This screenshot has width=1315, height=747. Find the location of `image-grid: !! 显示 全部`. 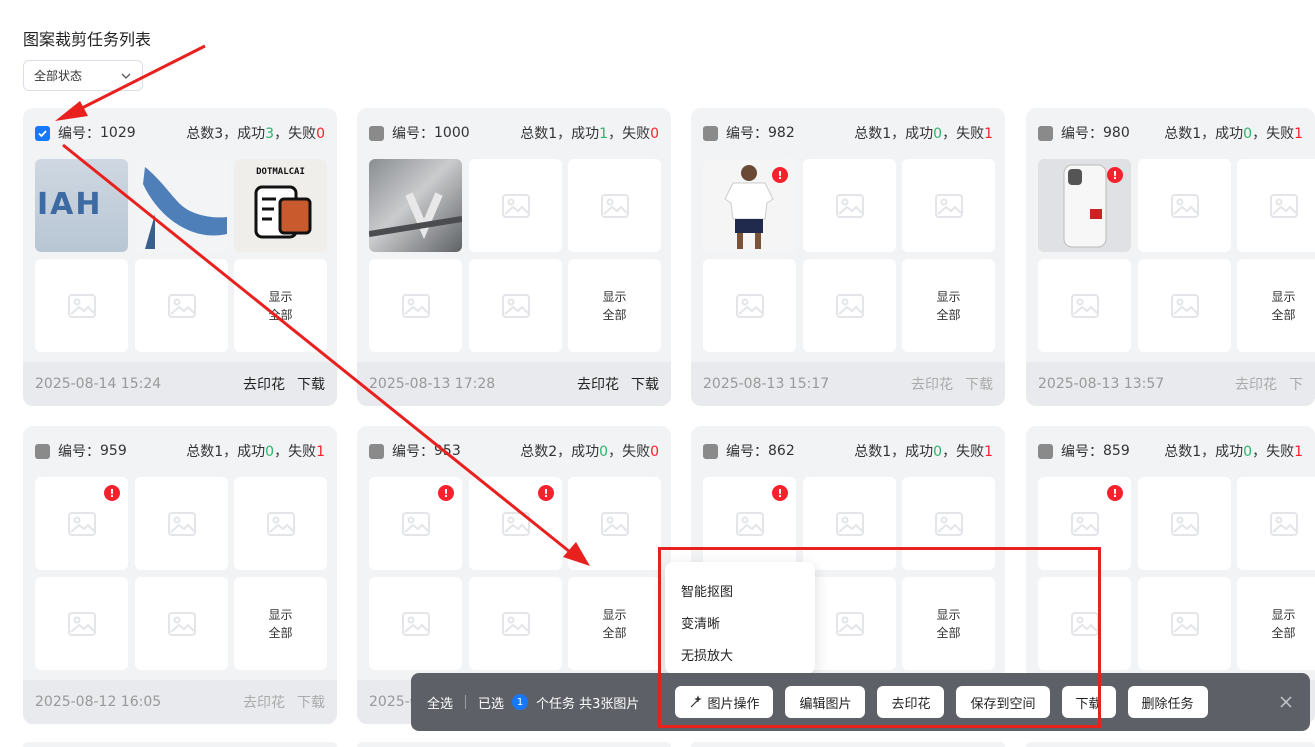

image-grid: !! 显示 全部 is located at coordinates (515, 574).